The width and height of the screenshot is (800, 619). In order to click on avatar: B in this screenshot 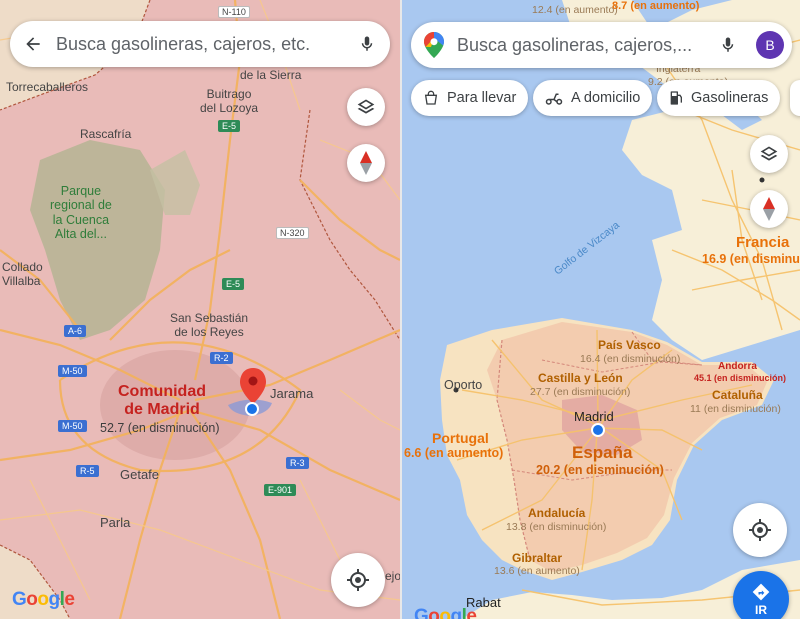, I will do `click(770, 45)`.